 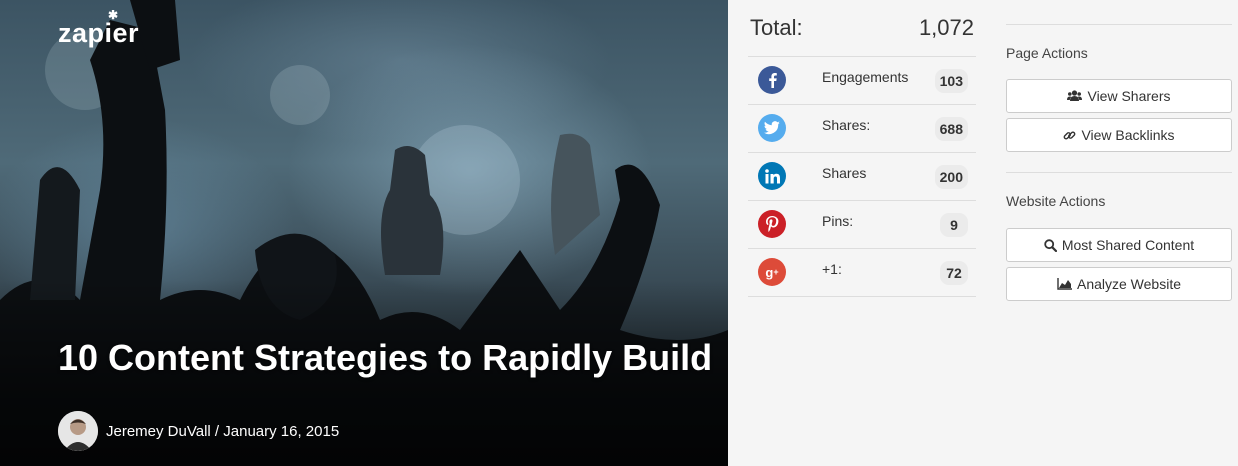 What do you see at coordinates (865, 77) in the screenshot?
I see `stat-label: Engagements` at bounding box center [865, 77].